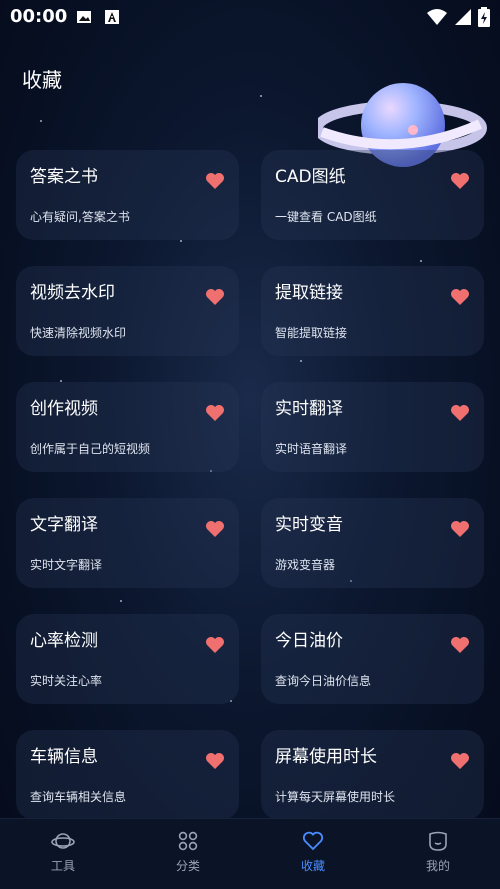  What do you see at coordinates (372, 427) in the screenshot?
I see `card-realtime-translate: 实时翻译 实时语音翻译` at bounding box center [372, 427].